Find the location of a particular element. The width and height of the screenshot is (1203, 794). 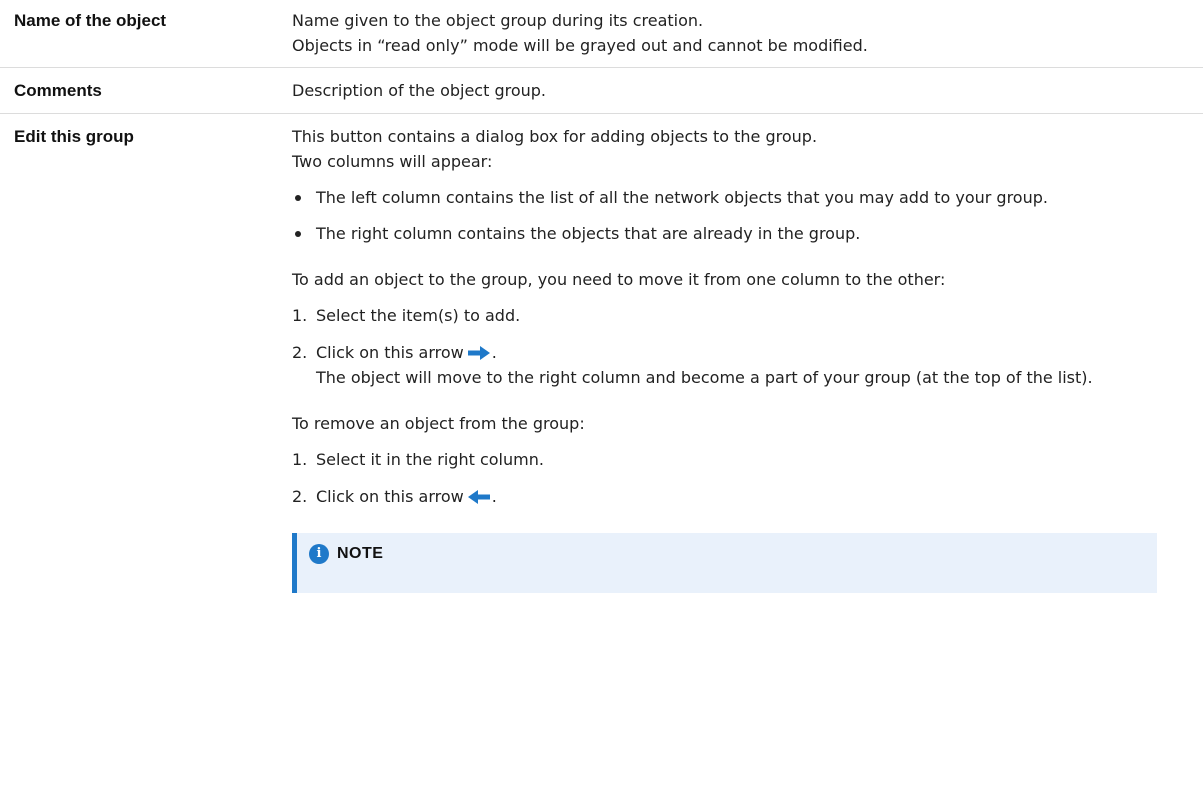

description-line: Description of the object group. is located at coordinates (419, 90).